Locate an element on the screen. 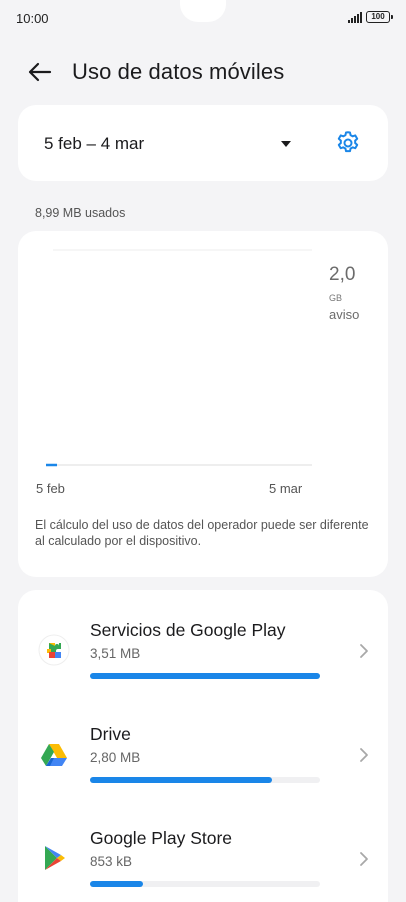  app-name: Drive is located at coordinates (110, 734).